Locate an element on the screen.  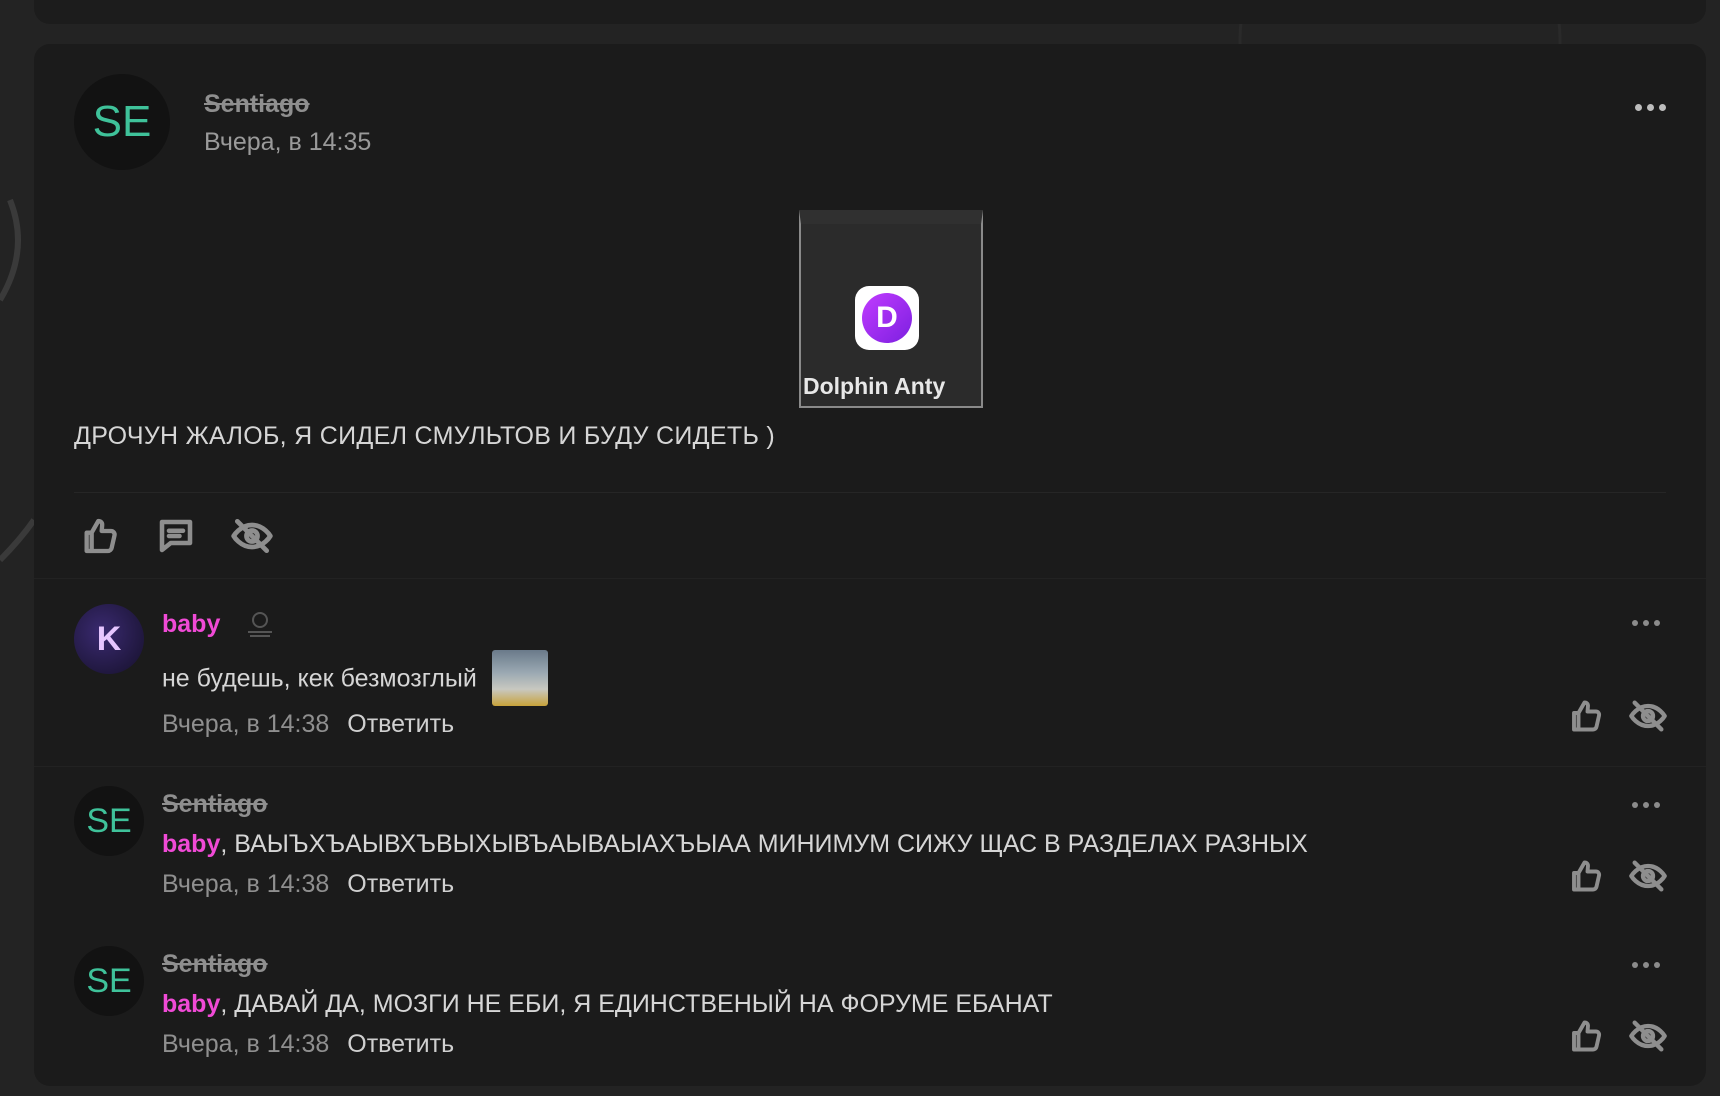
previous-card-edge is located at coordinates (870, 12).